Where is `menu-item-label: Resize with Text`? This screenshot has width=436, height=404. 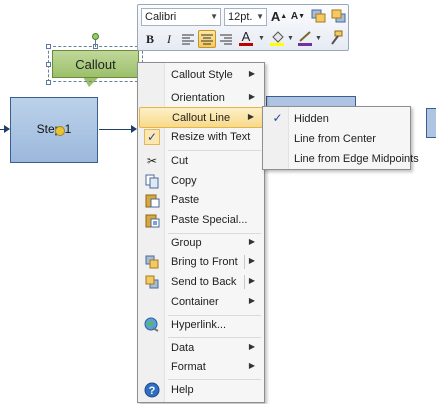
menu-item-label: Resize with Text is located at coordinates (211, 137).